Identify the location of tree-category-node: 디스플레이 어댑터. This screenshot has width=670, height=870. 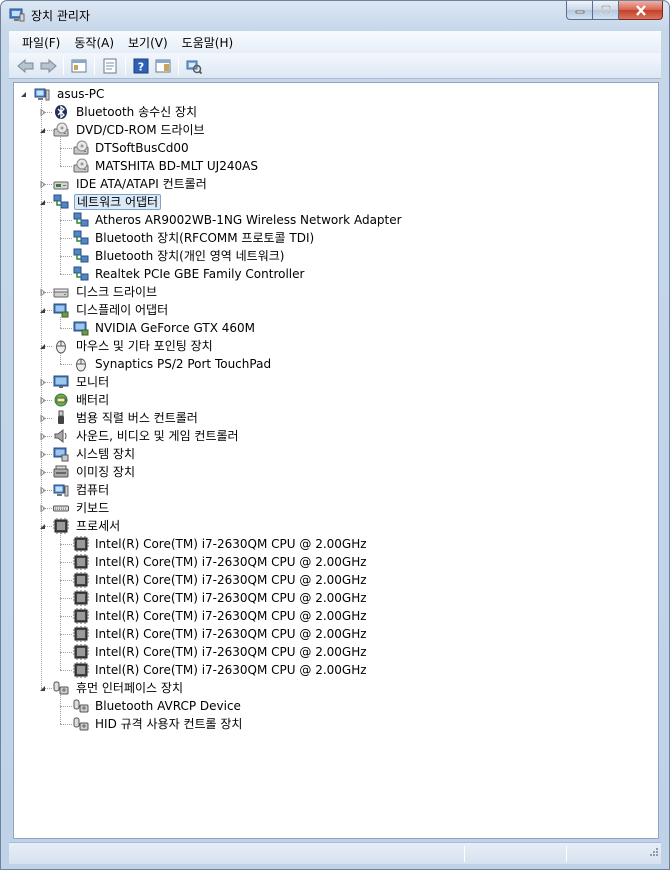
(334, 310).